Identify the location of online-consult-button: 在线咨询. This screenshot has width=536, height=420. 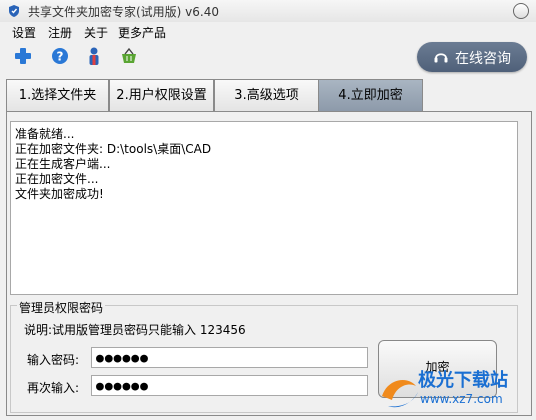
(472, 57).